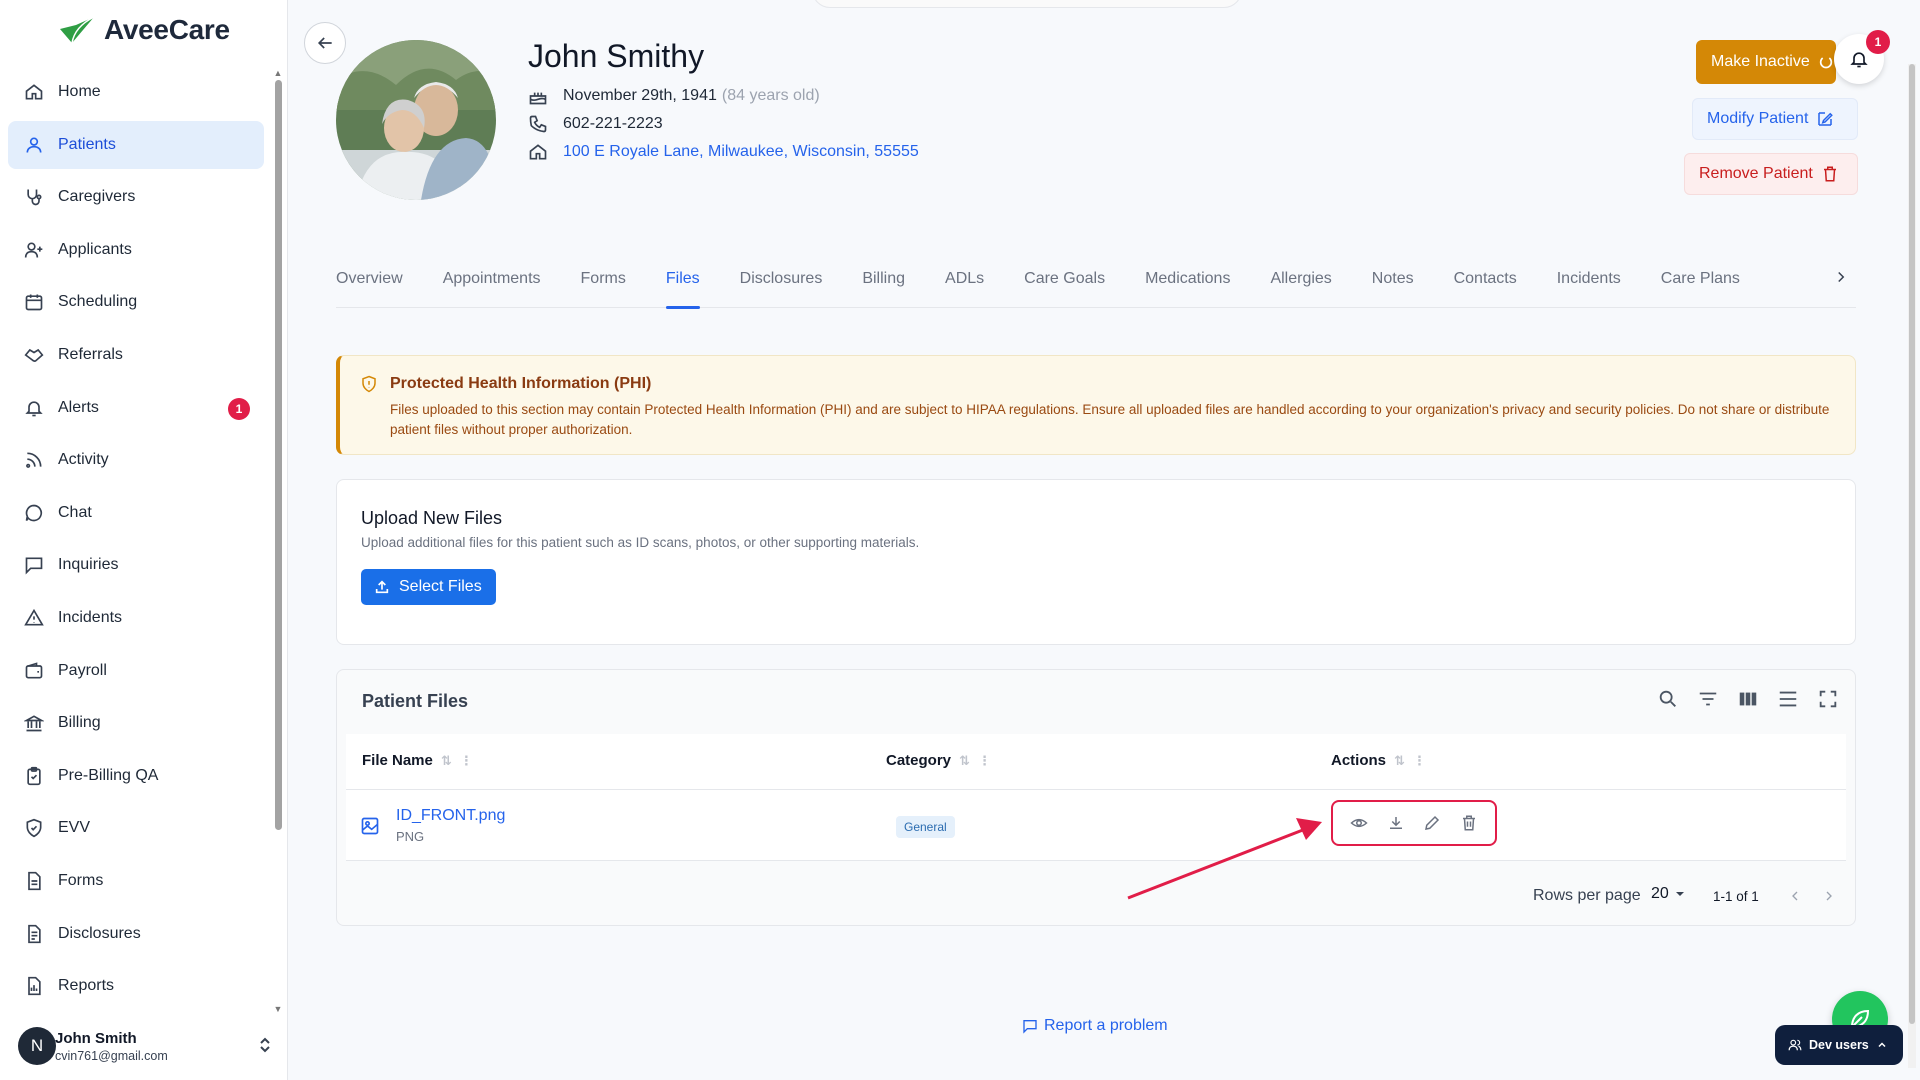 The image size is (1920, 1080). Describe the element at coordinates (1393, 279) in the screenshot. I see `tab-notes: Notes` at that location.